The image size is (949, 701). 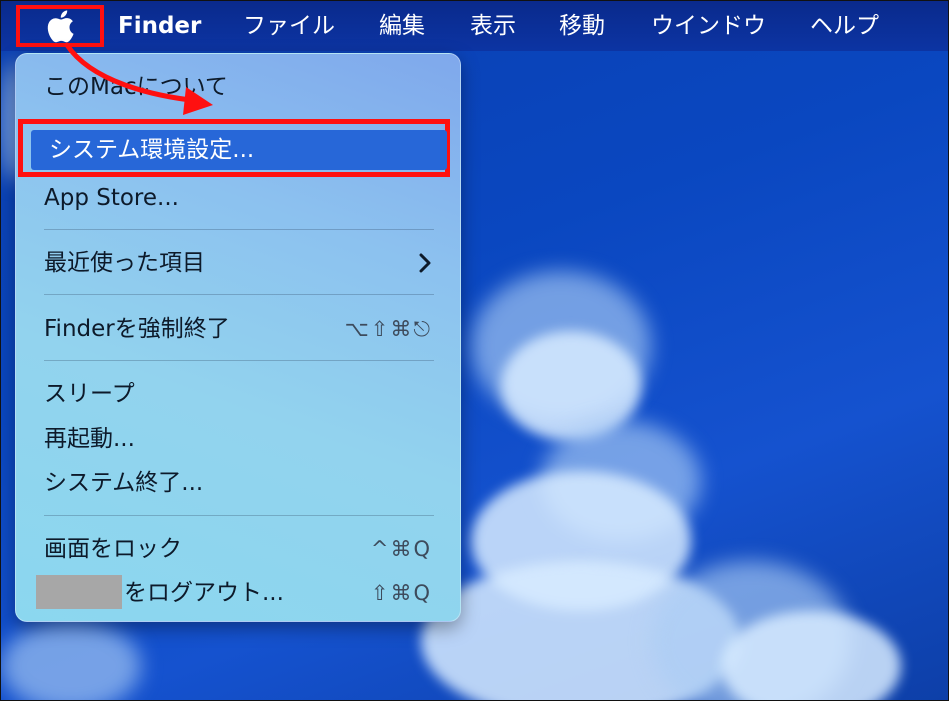 What do you see at coordinates (138, 78) in the screenshot?
I see `annotation-arrow` at bounding box center [138, 78].